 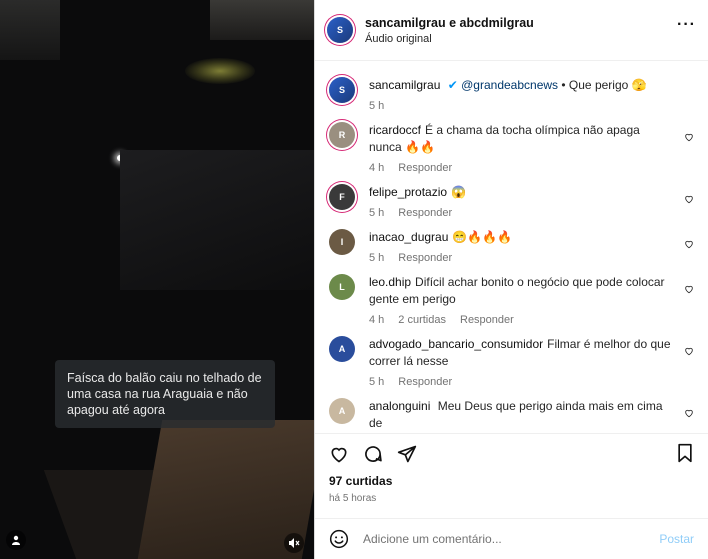 What do you see at coordinates (511, 481) in the screenshot?
I see `like-count: 97 curtidas` at bounding box center [511, 481].